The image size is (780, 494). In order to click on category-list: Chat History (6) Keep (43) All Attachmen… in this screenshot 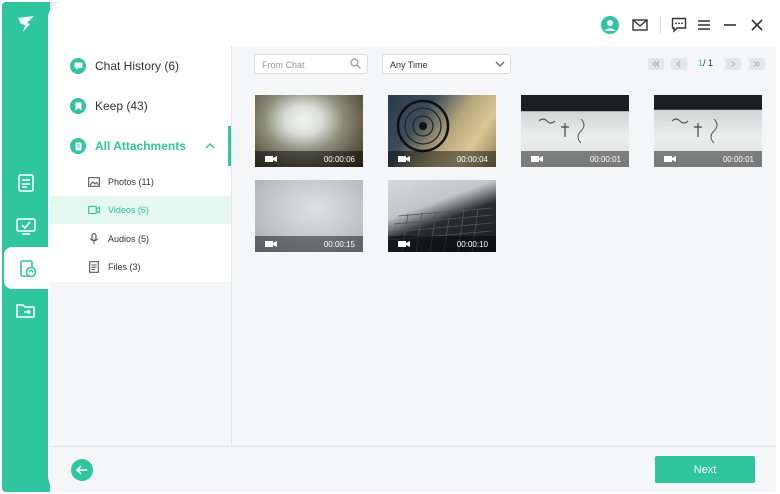, I will do `click(140, 164)`.